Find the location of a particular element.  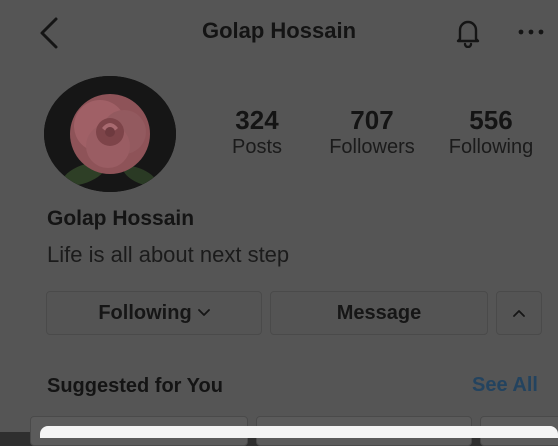

stat-posts: 324 Posts is located at coordinates (257, 133).